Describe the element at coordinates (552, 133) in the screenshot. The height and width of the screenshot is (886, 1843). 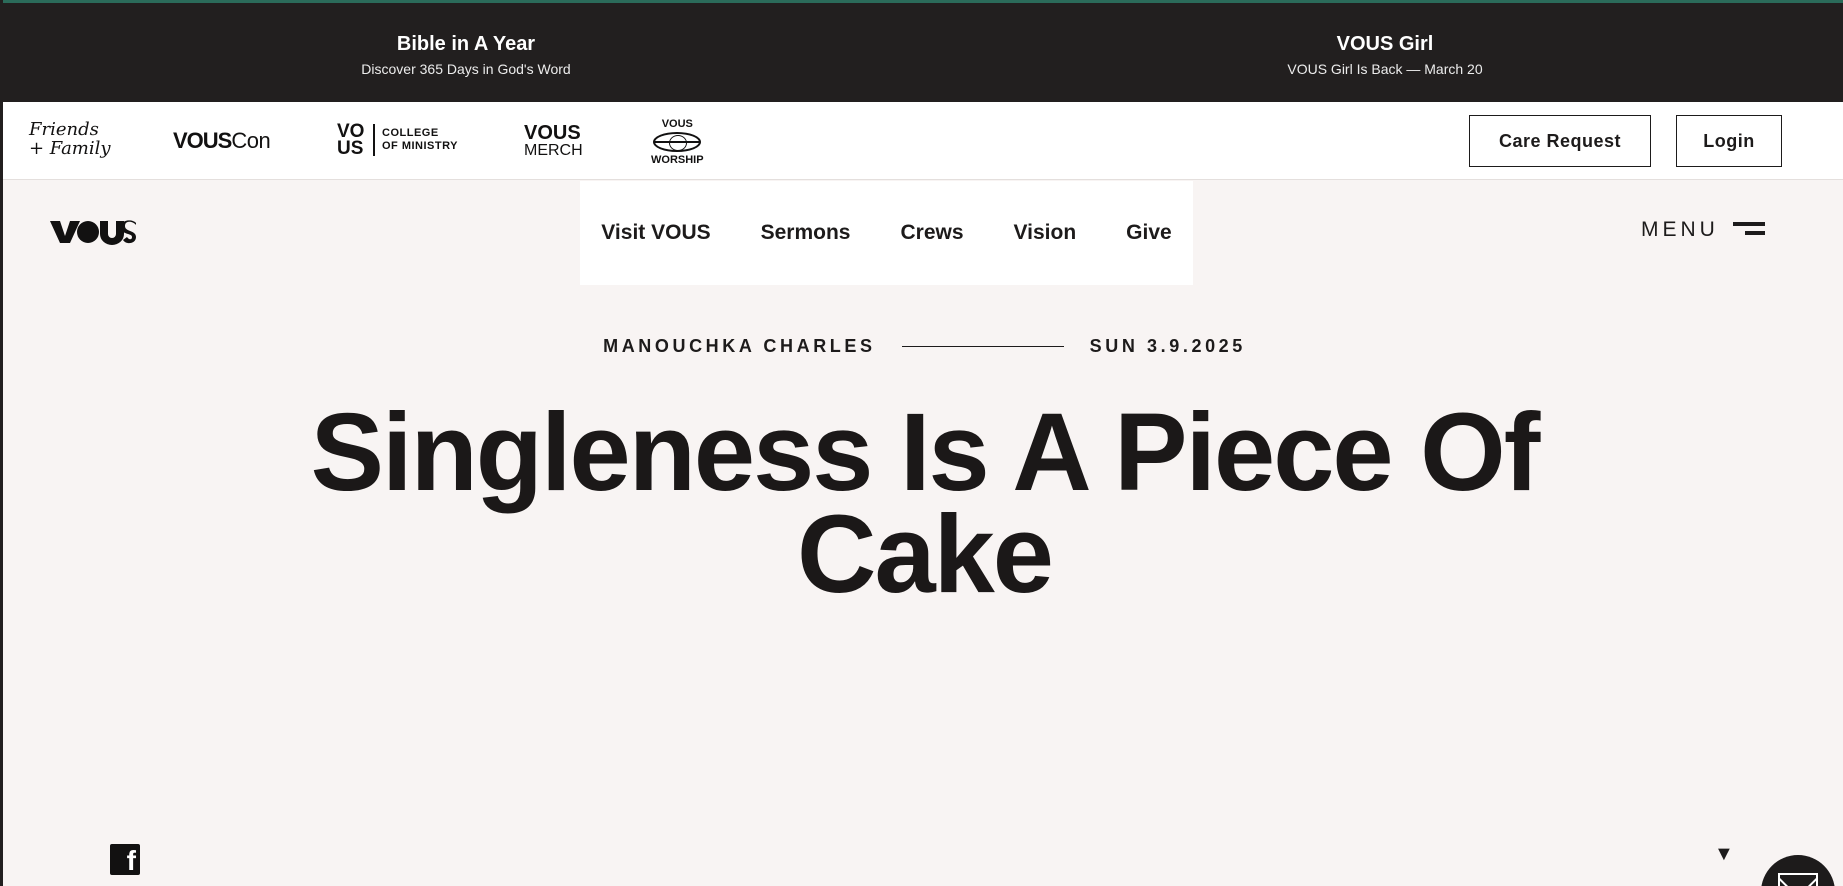
I see `merch-line1: VOUS` at that location.